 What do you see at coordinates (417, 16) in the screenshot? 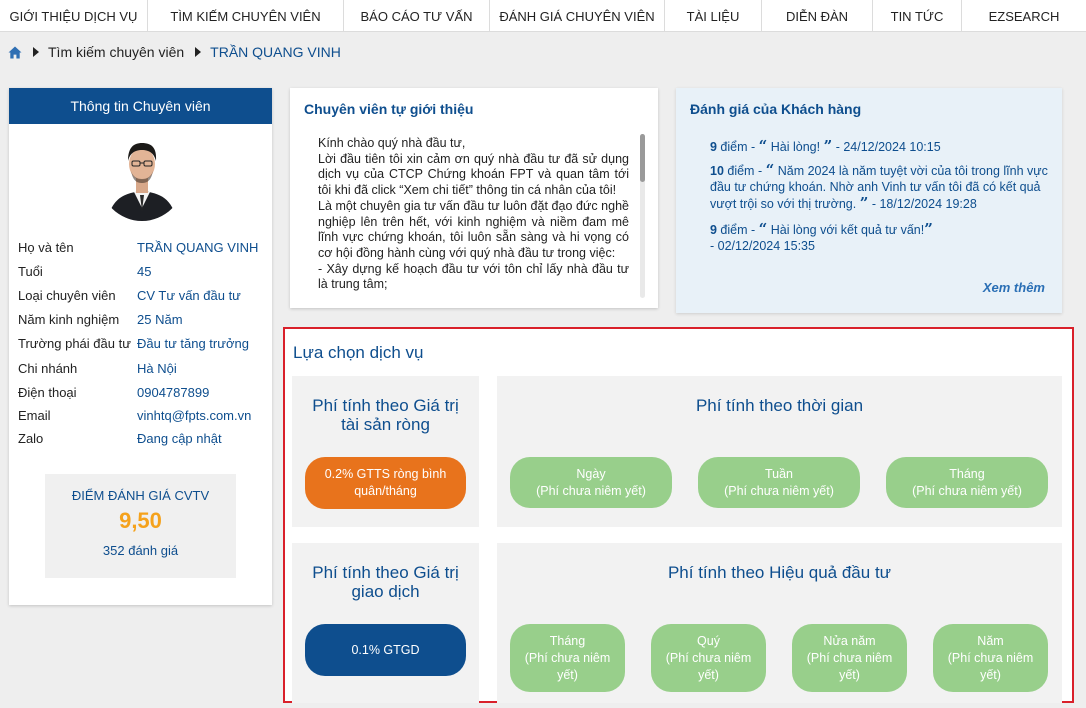
I see `nav-bao-cao-tu-van: BÁO CÁO TƯ VẤN` at bounding box center [417, 16].